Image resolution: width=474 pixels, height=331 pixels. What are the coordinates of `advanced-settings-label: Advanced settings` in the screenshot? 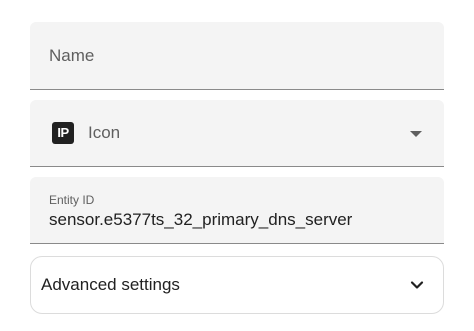 It's located at (110, 284).